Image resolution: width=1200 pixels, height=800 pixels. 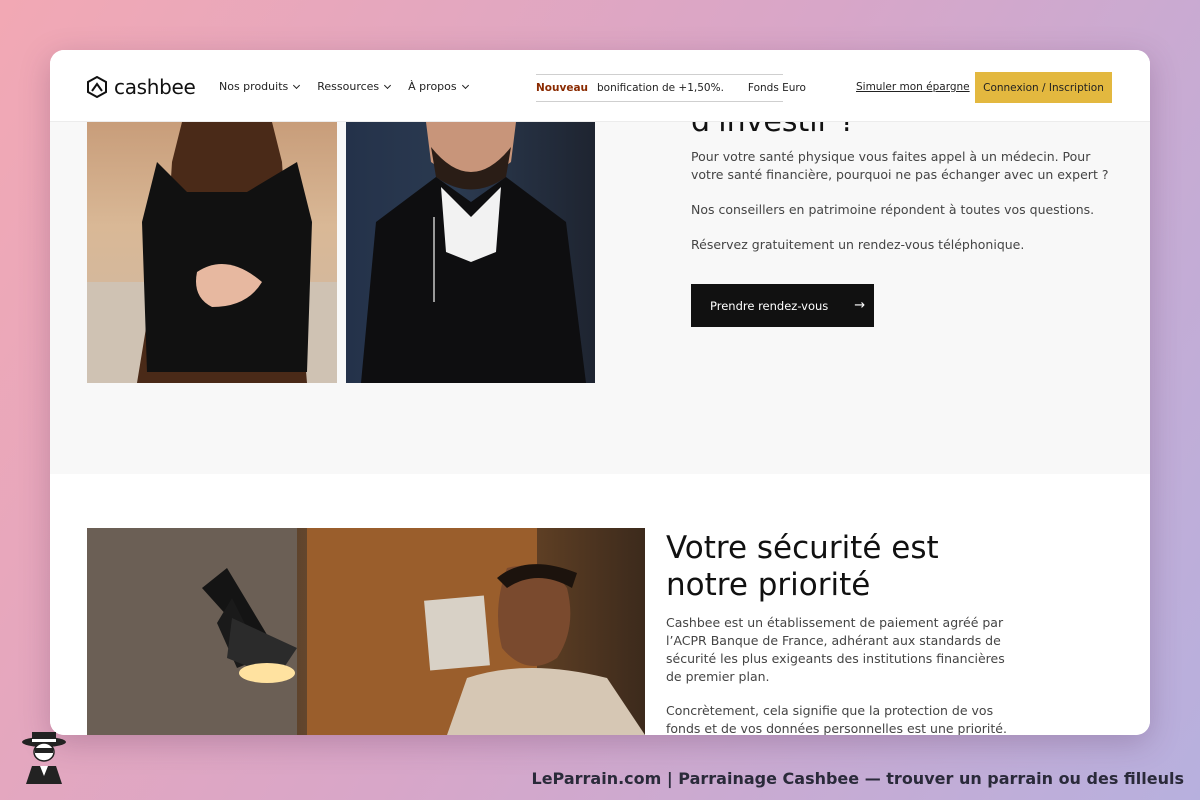 What do you see at coordinates (562, 88) in the screenshot?
I see `ticker-badge: Nouveau` at bounding box center [562, 88].